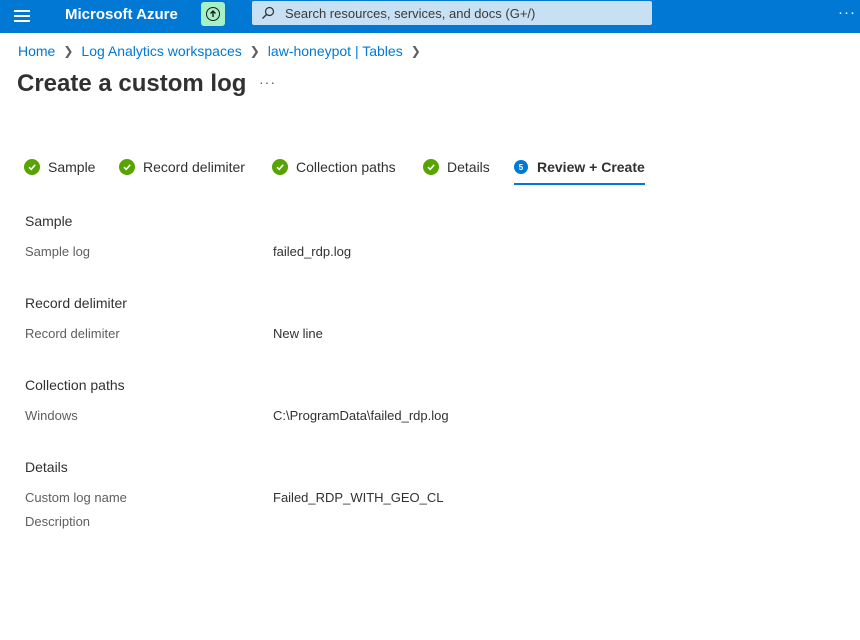 The height and width of the screenshot is (640, 860). Describe the element at coordinates (358, 497) in the screenshot. I see `custom-log-name-value: Failed_RDP_WITH_GEO_CL` at that location.